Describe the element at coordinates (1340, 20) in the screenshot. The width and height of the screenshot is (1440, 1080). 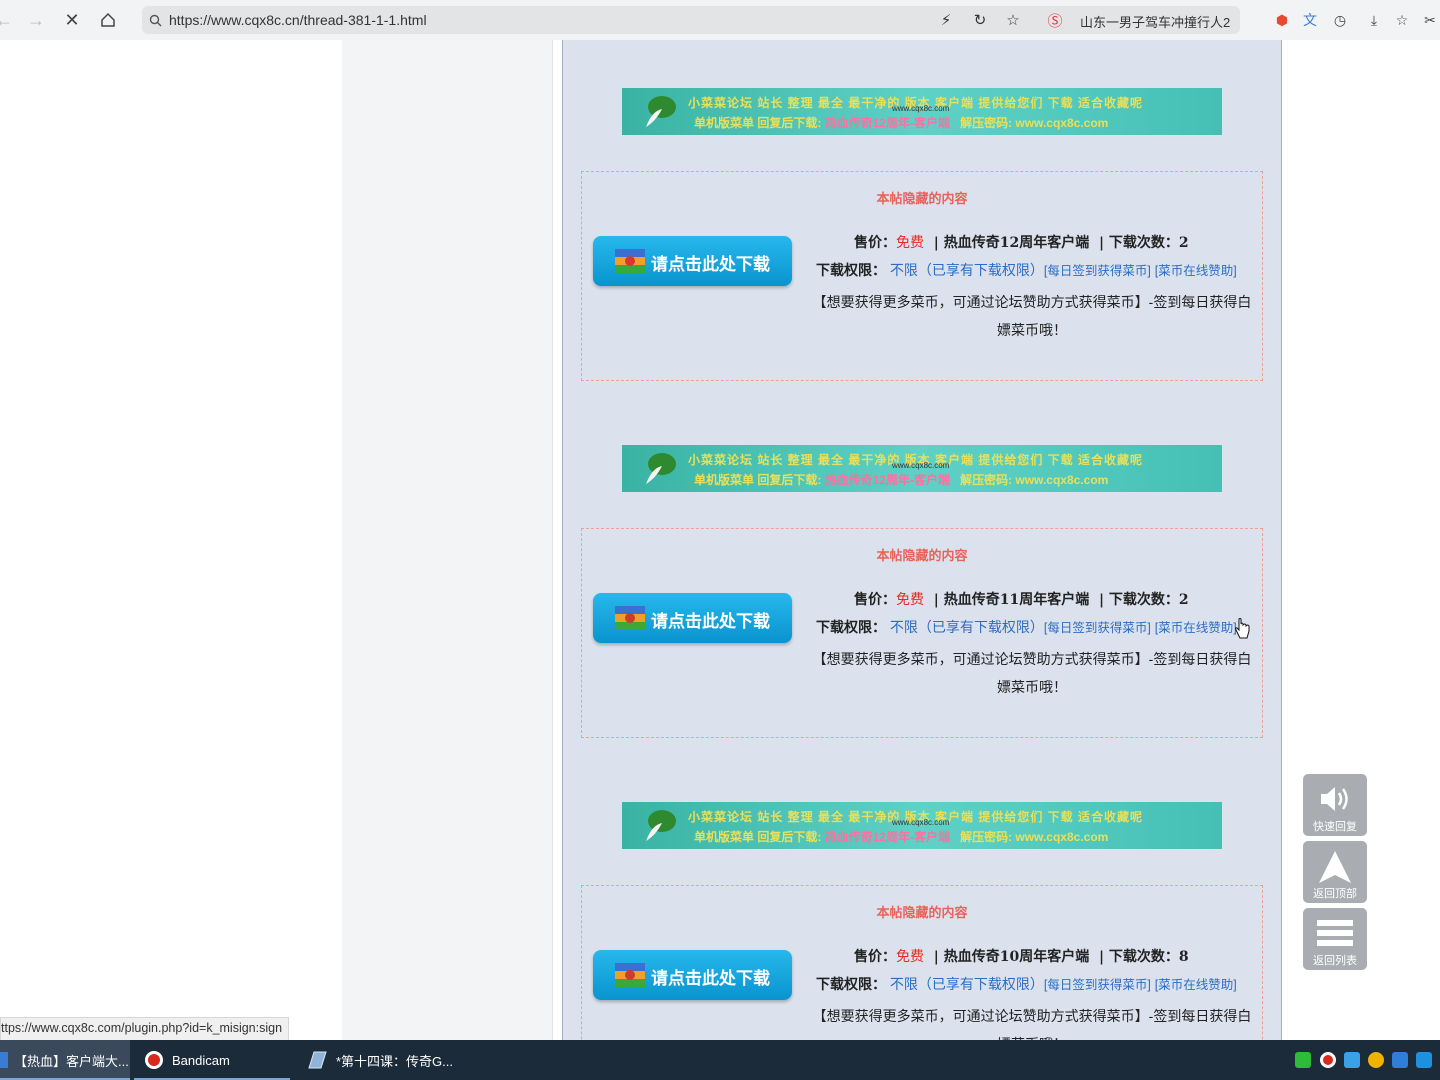
I see `history-icon: ◷` at that location.